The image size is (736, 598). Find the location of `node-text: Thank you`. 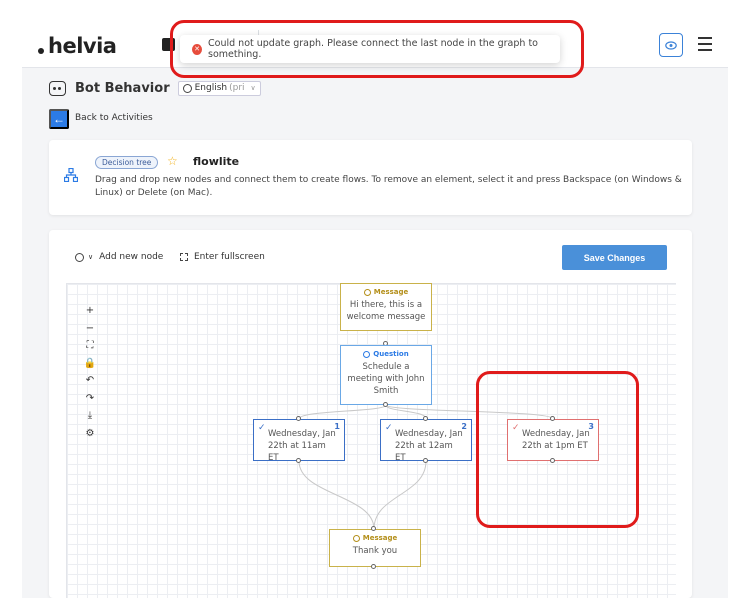

node-text: Thank you is located at coordinates (375, 551).